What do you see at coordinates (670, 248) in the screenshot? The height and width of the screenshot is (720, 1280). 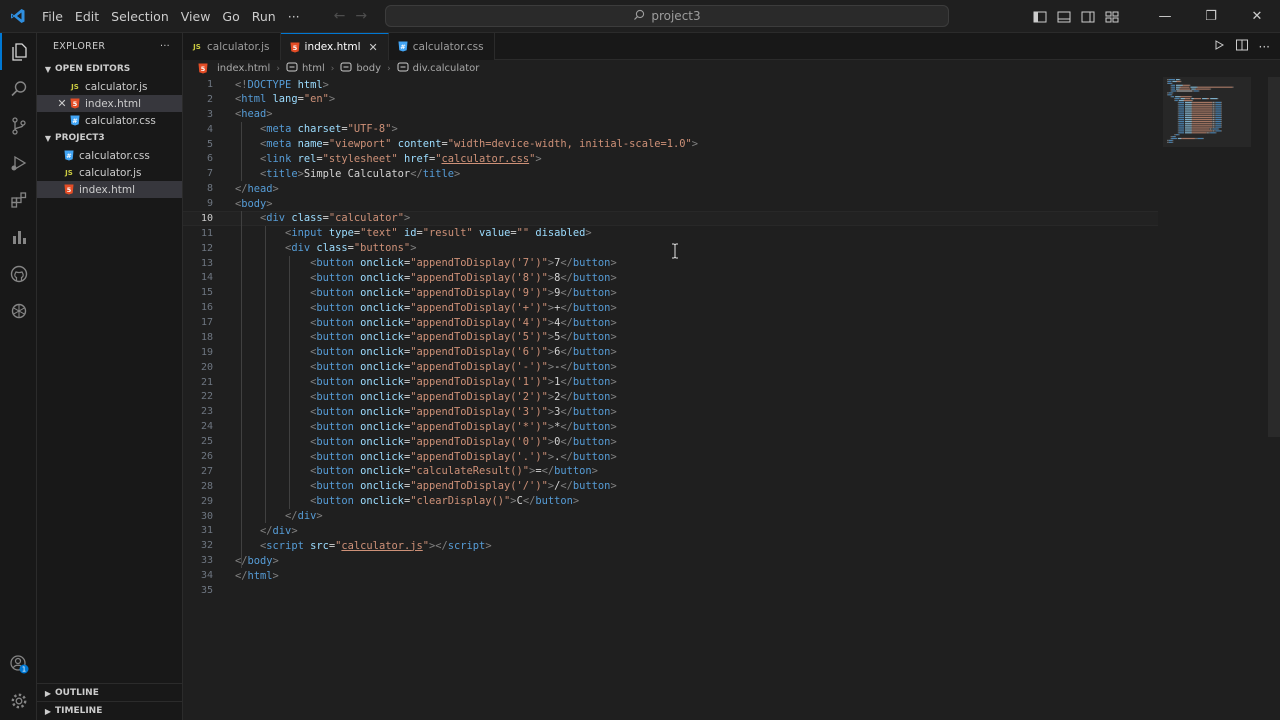 I see `code-line: 12 <div class="buttons">` at bounding box center [670, 248].